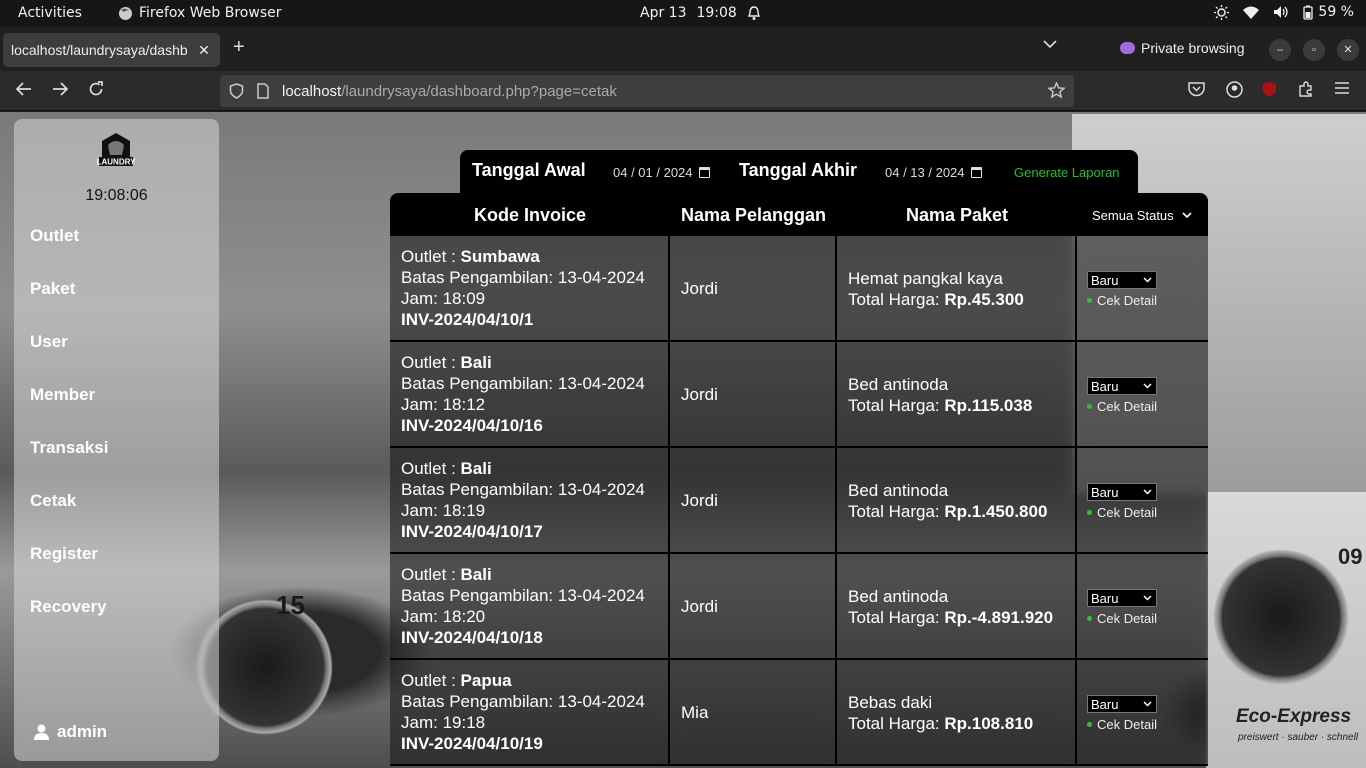 Image resolution: width=1366 pixels, height=768 pixels. Describe the element at coordinates (1234, 89) in the screenshot. I see `account-icon` at that location.